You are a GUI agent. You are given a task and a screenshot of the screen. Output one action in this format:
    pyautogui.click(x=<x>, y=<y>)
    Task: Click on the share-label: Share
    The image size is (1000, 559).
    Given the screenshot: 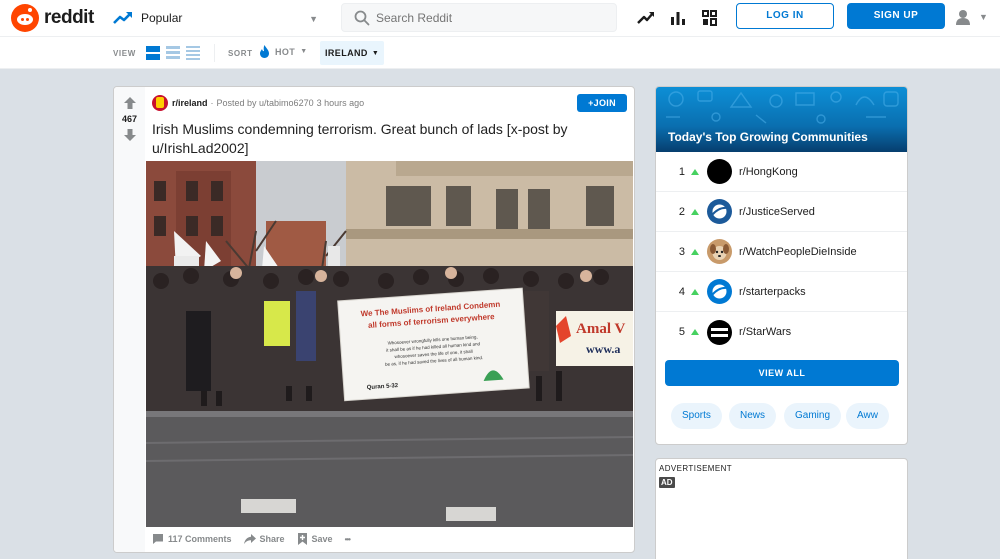 What is the action you would take?
    pyautogui.click(x=272, y=539)
    